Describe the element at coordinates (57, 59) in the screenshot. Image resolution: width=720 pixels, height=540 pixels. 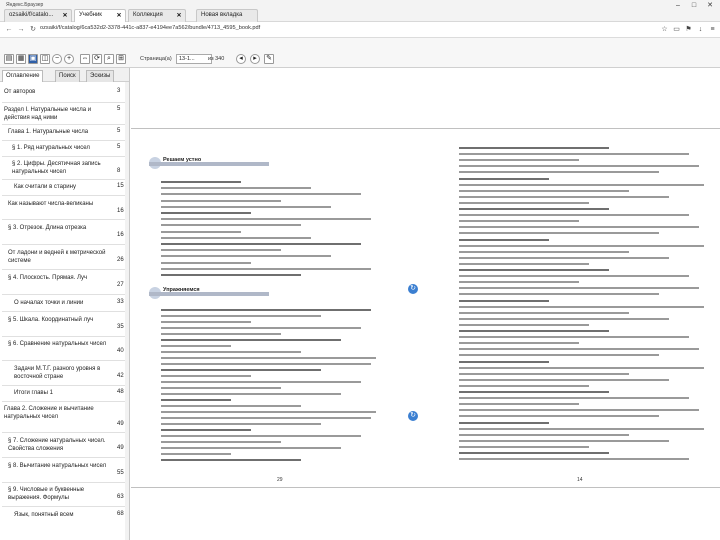
I see `zoom-out-icon: −` at that location.